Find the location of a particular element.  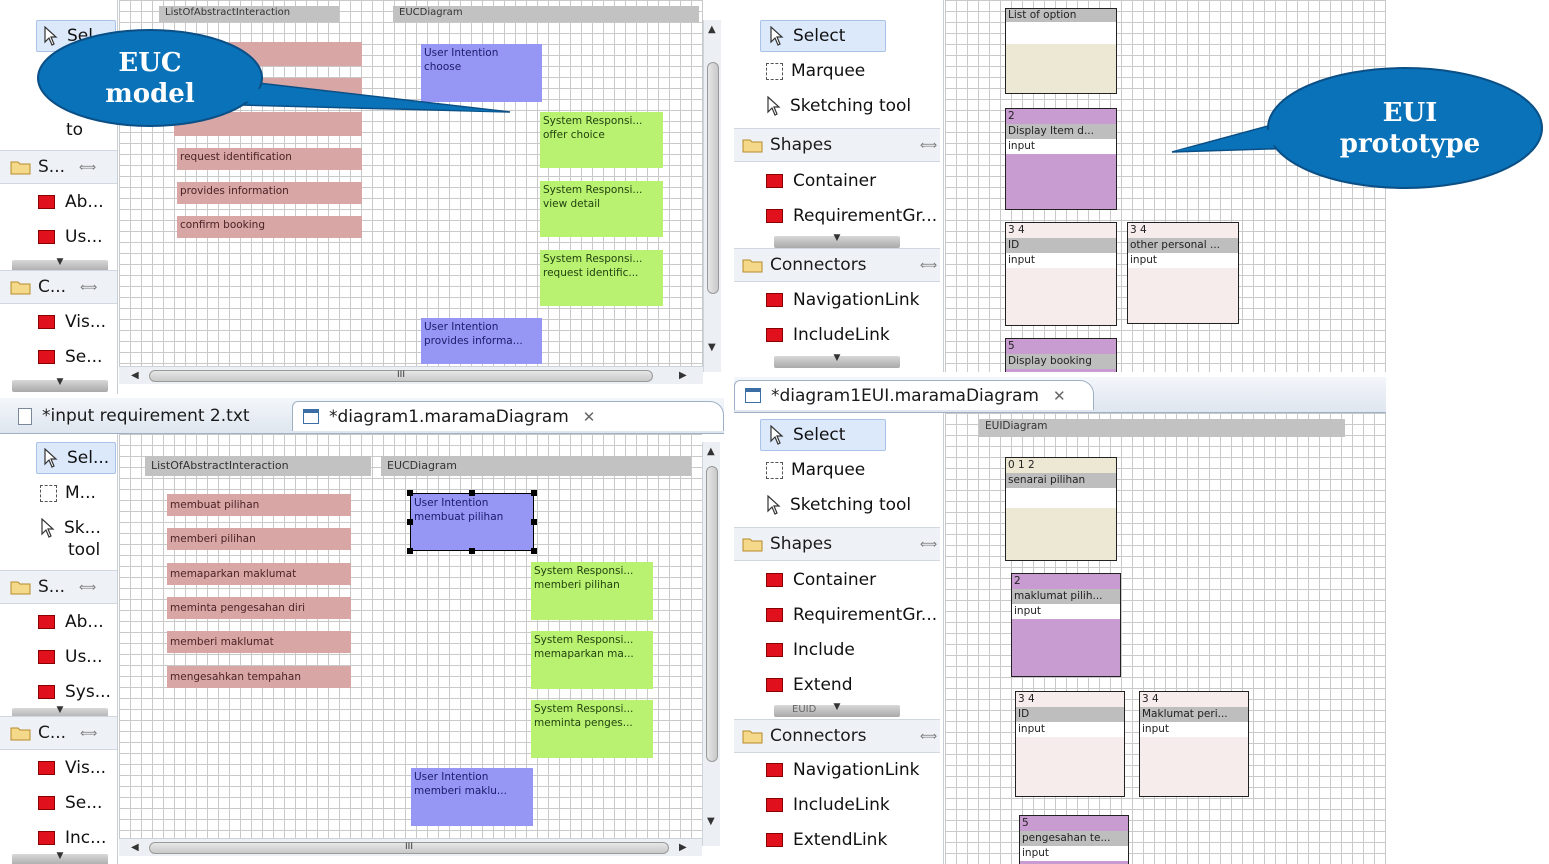

eui-line2: prototype is located at coordinates (1410, 144).